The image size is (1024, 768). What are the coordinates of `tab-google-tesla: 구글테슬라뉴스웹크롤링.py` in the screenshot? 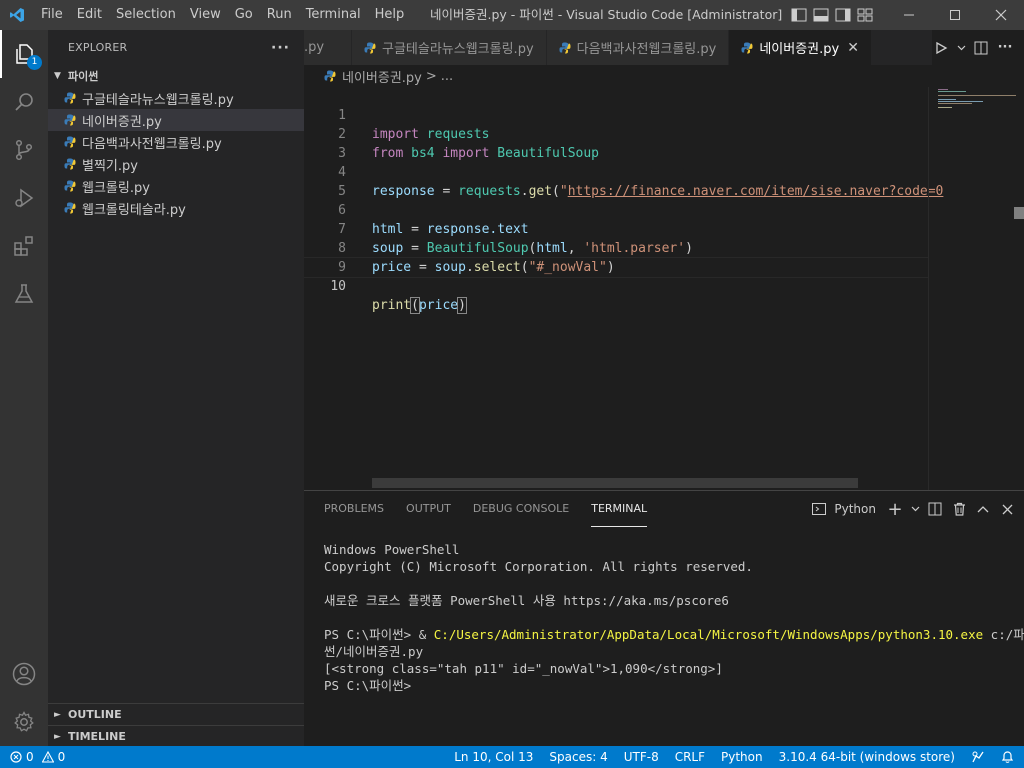 It's located at (449, 47).